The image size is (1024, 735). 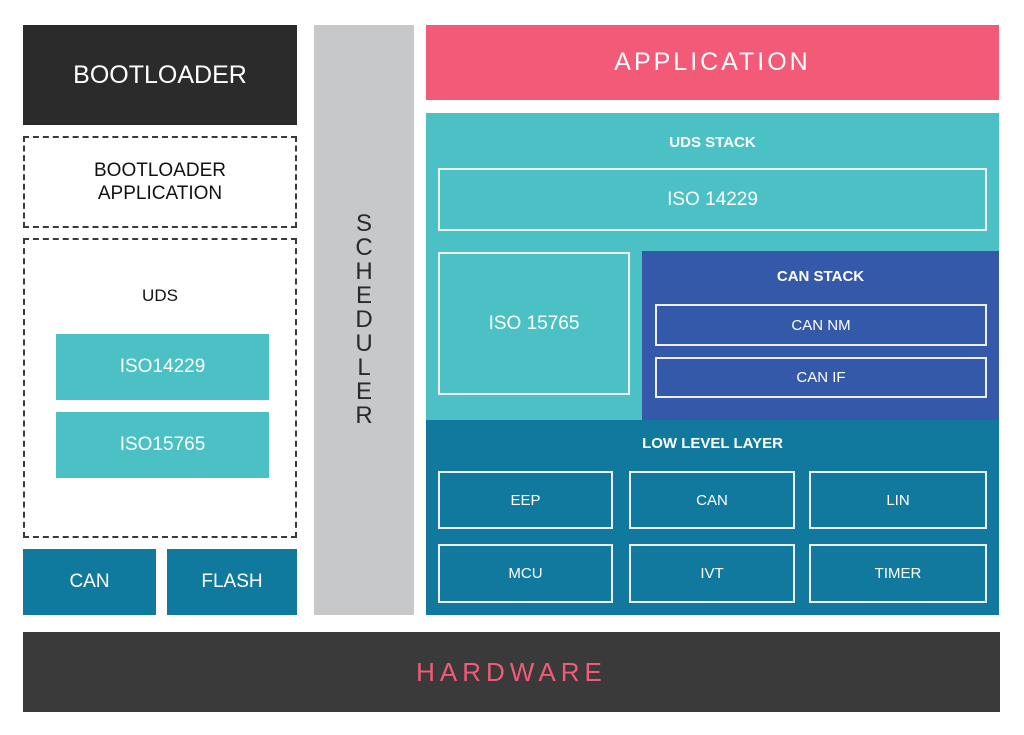 I want to click on bootloader-application-block: BOOTLOADER APPLICATION, so click(x=160, y=182).